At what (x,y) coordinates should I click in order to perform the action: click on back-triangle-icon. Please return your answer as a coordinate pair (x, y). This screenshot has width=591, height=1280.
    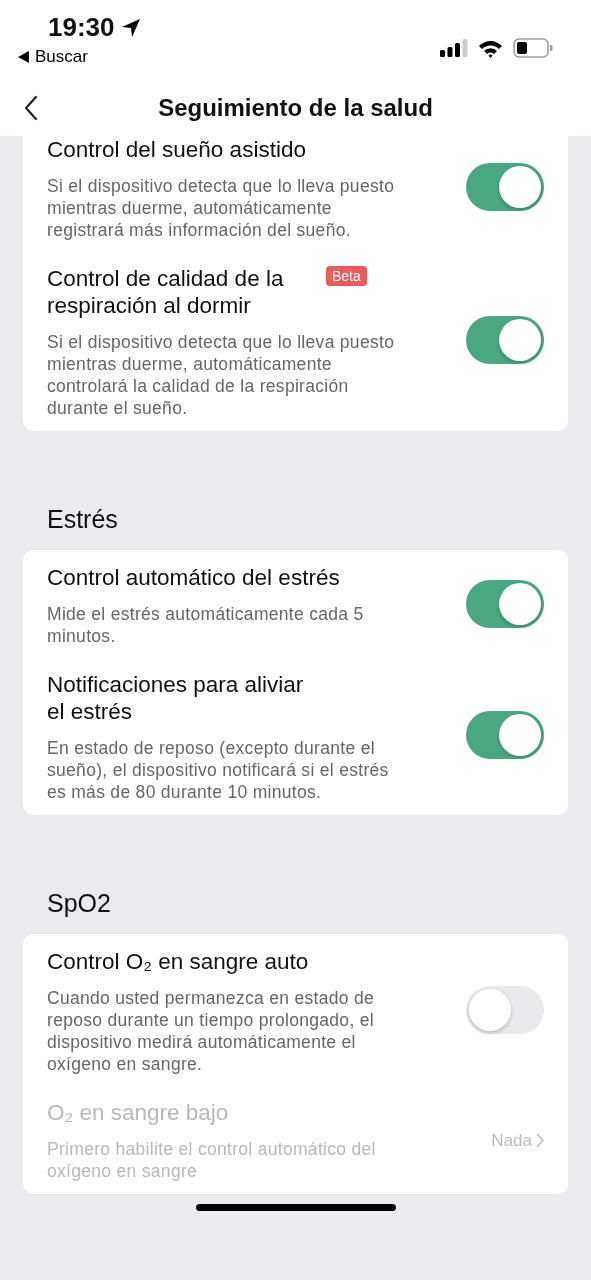
    Looking at the image, I should click on (23, 57).